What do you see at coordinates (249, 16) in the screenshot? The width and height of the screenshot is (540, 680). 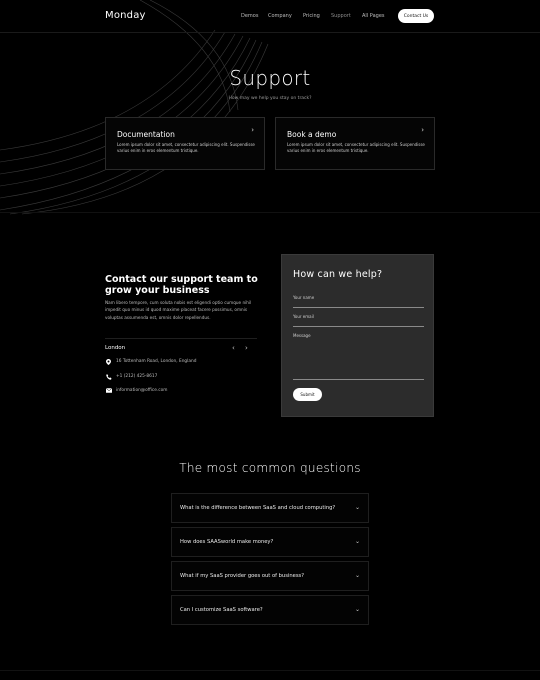 I see `nav-link-demos: Demos` at bounding box center [249, 16].